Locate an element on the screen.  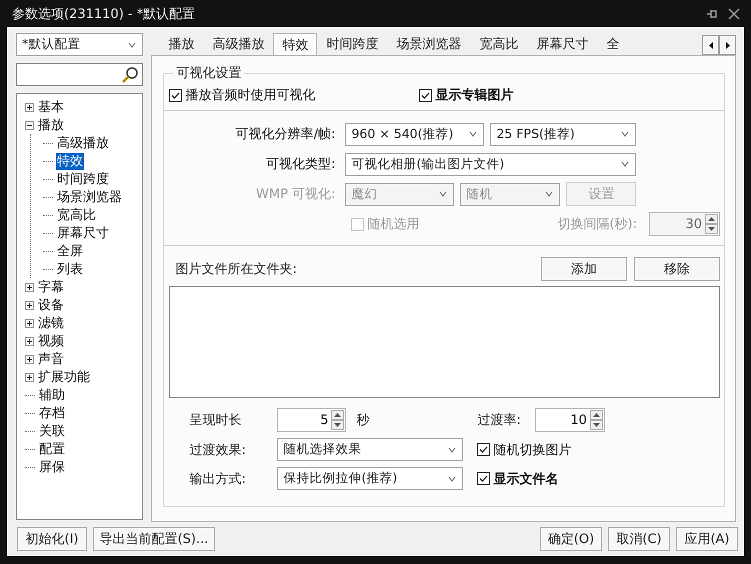
add-button: 添加 is located at coordinates (584, 269).